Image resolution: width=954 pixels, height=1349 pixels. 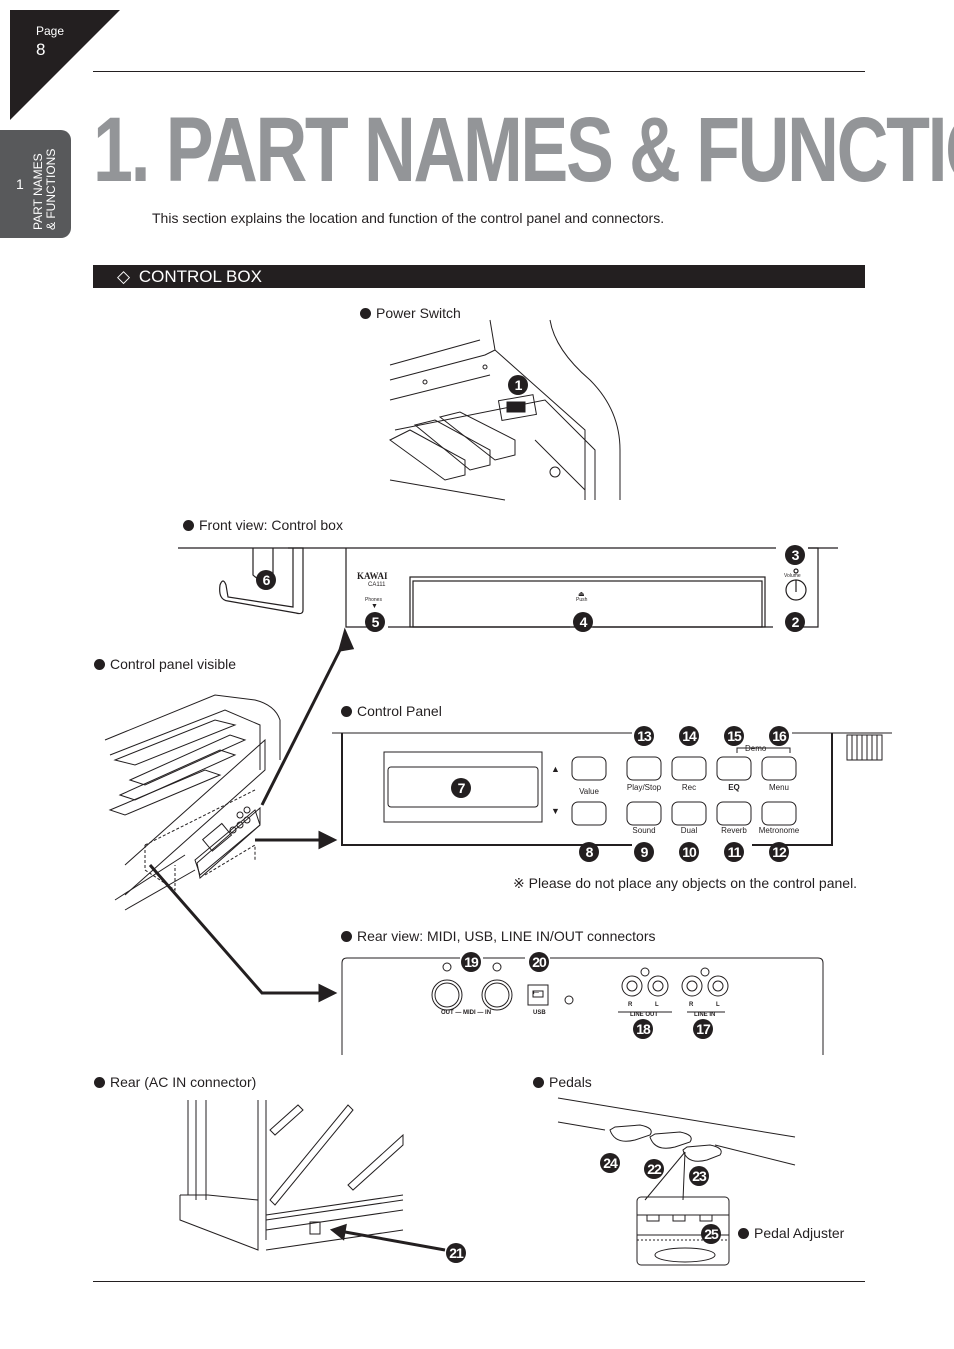 What do you see at coordinates (471, 962) in the screenshot?
I see `callout-19: 19` at bounding box center [471, 962].